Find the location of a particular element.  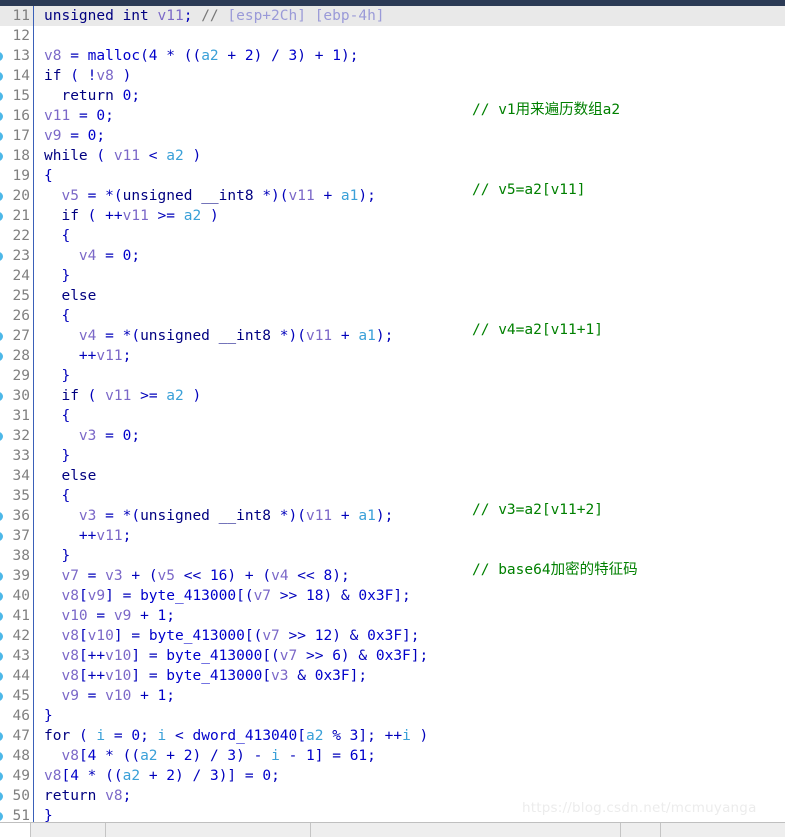

code-line: 23 v4 = 0; is located at coordinates (392, 256).